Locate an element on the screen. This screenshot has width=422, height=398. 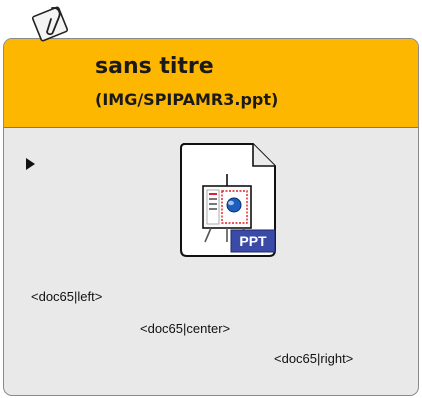
disclosure-triangle-icon is located at coordinates (30, 164).